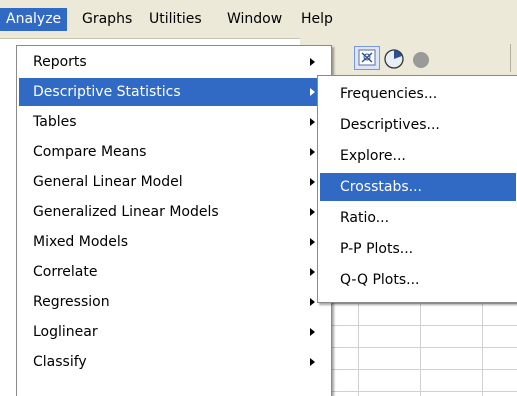  What do you see at coordinates (367, 58) in the screenshot?
I see `select-cases-icon` at bounding box center [367, 58].